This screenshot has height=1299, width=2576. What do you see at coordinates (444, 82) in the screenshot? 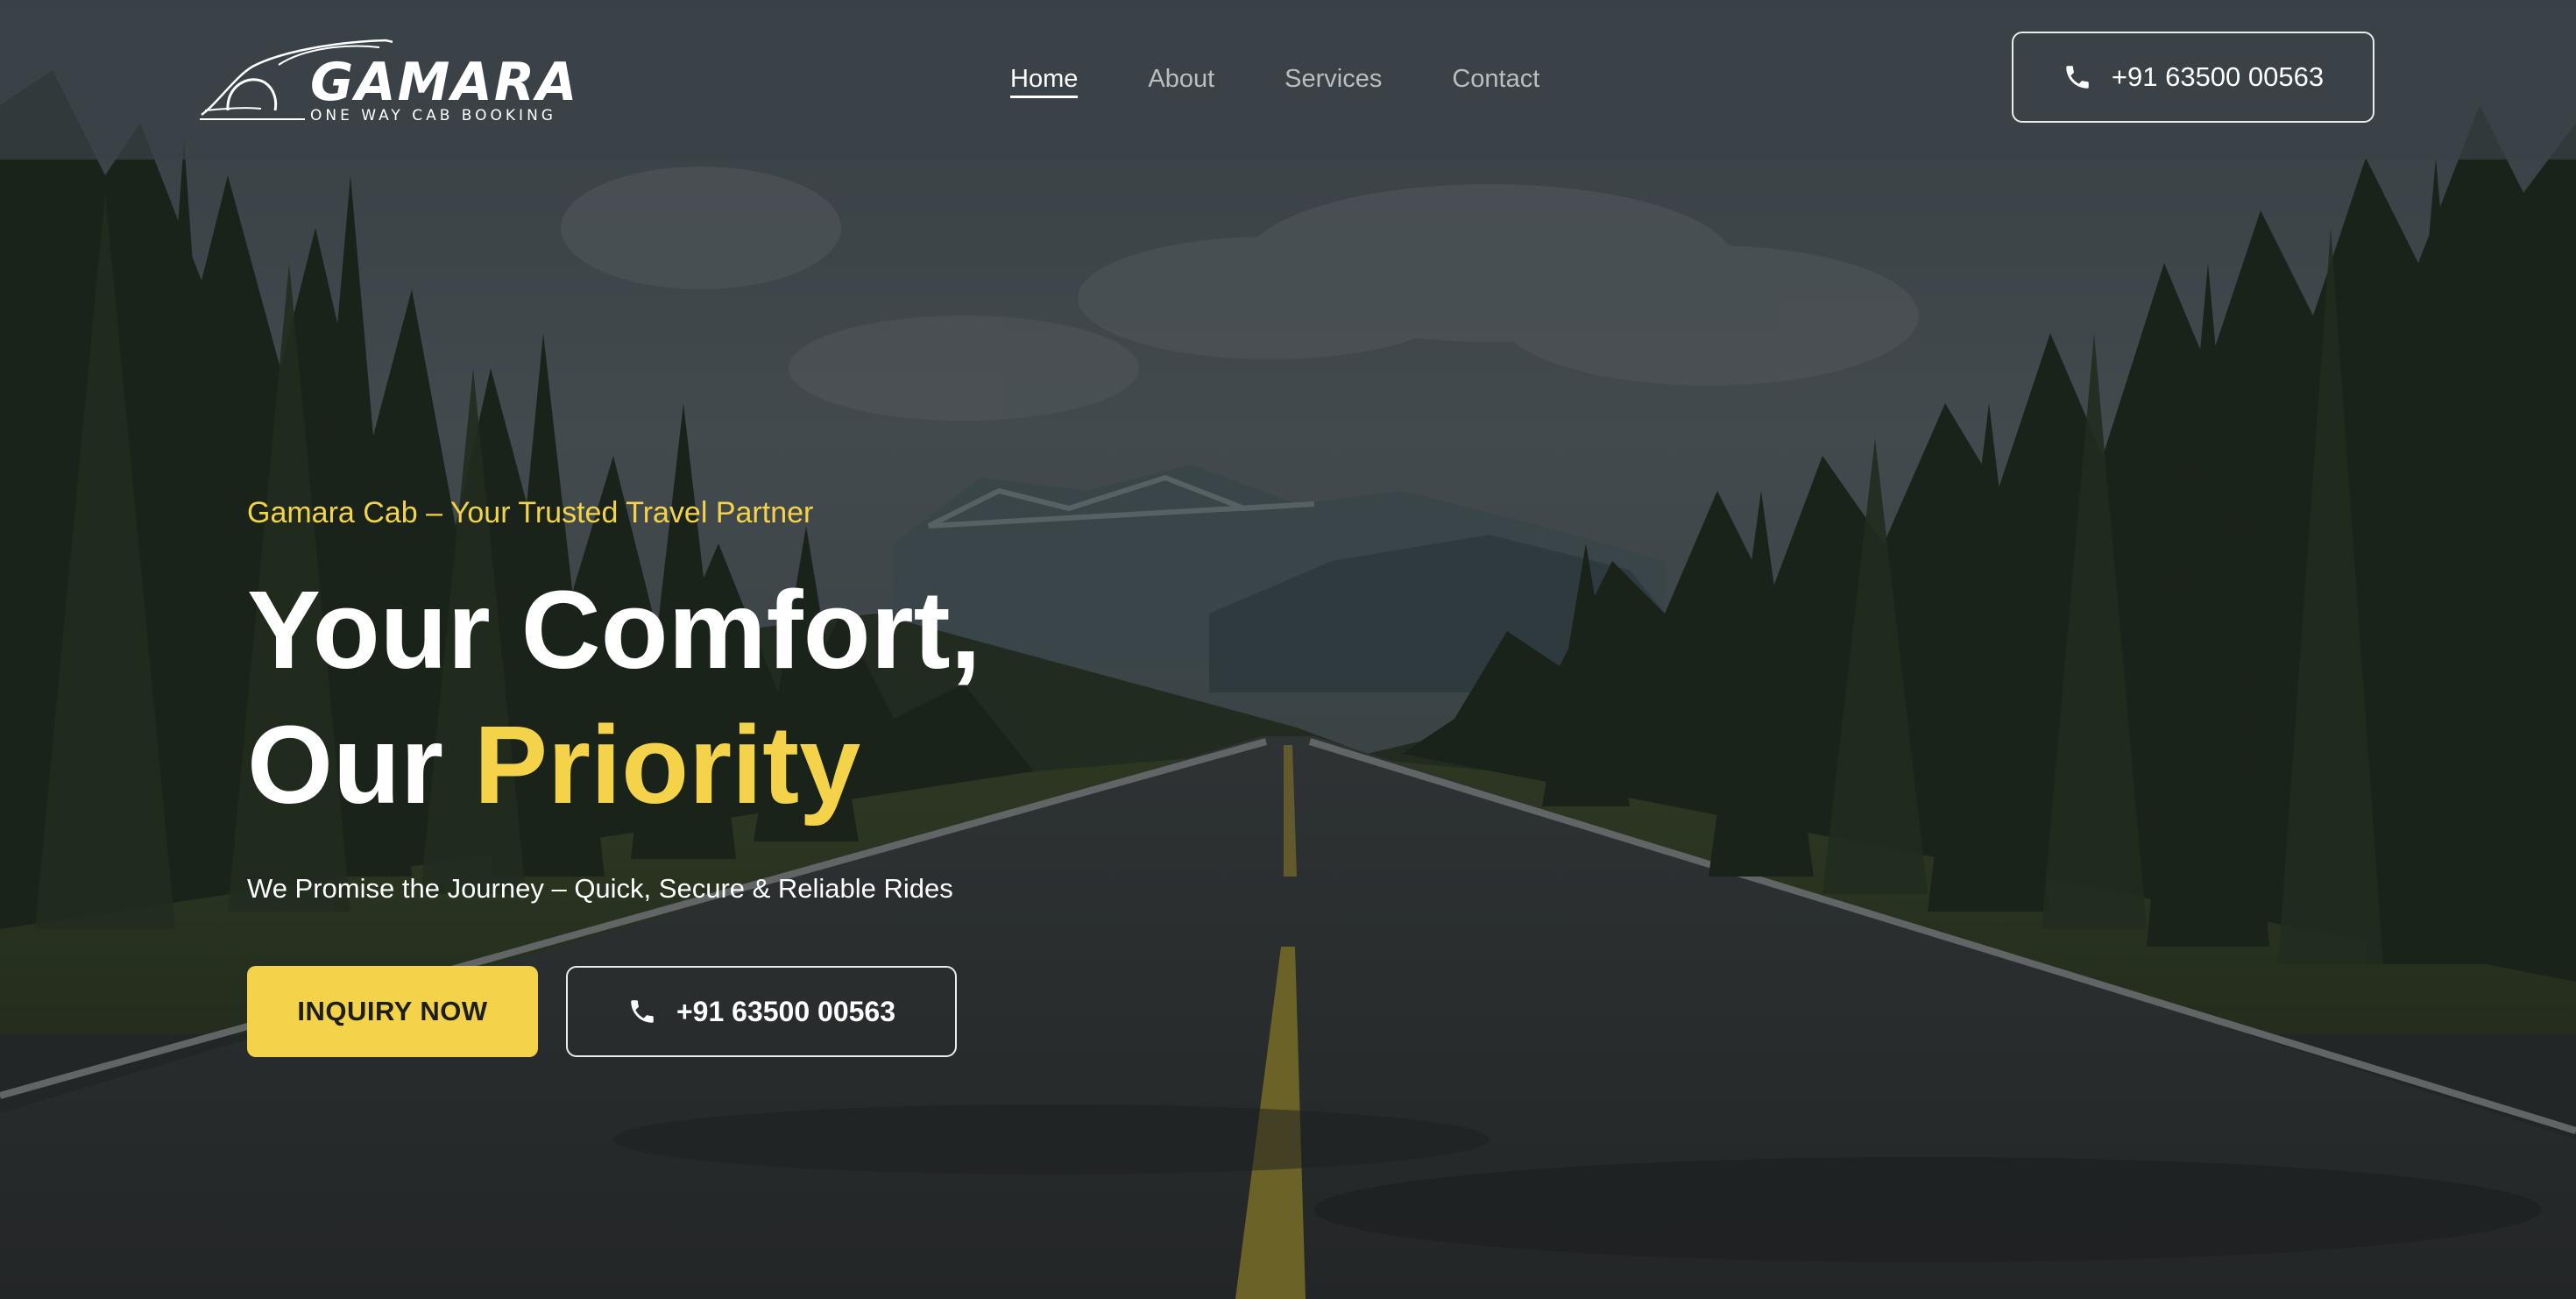
I see `brand-name: GAMARA` at bounding box center [444, 82].